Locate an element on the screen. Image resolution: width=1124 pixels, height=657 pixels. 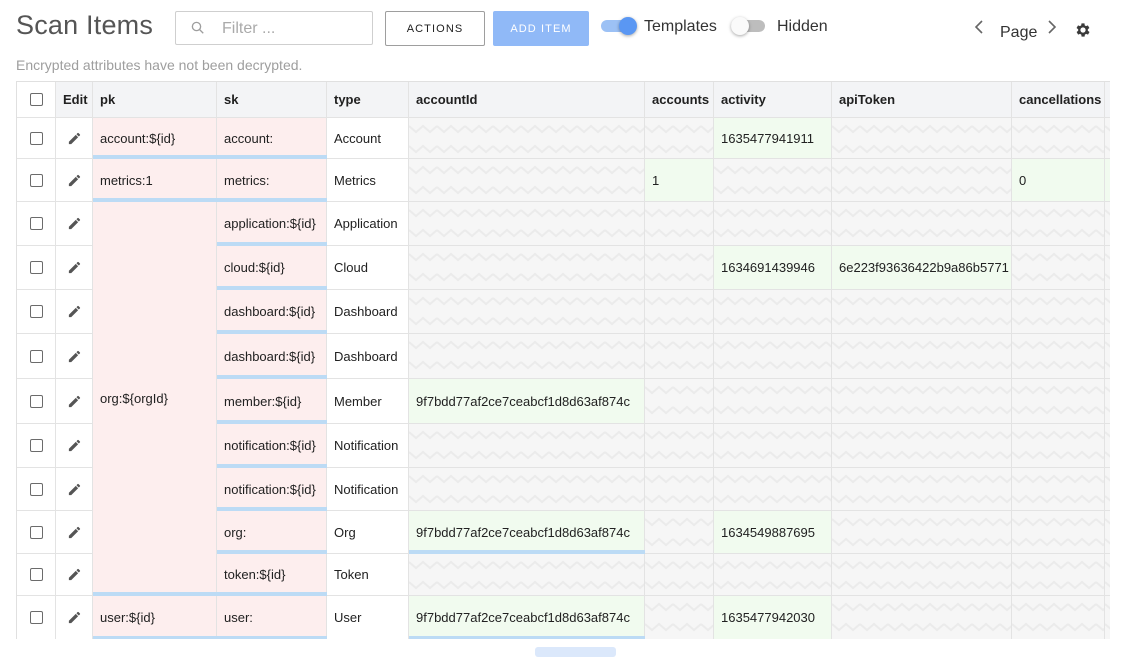
column-header-type: type is located at coordinates (368, 100).